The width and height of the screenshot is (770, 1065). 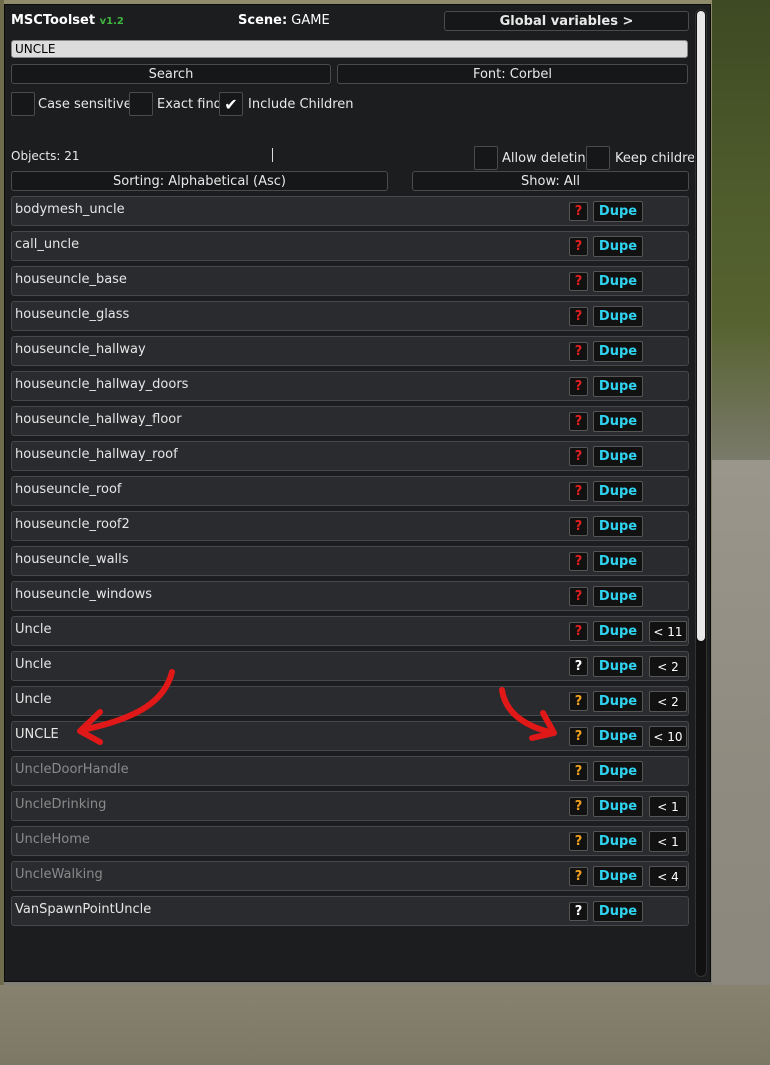 What do you see at coordinates (96, 454) in the screenshot?
I see `object-name: houseuncle_hallway_roof` at bounding box center [96, 454].